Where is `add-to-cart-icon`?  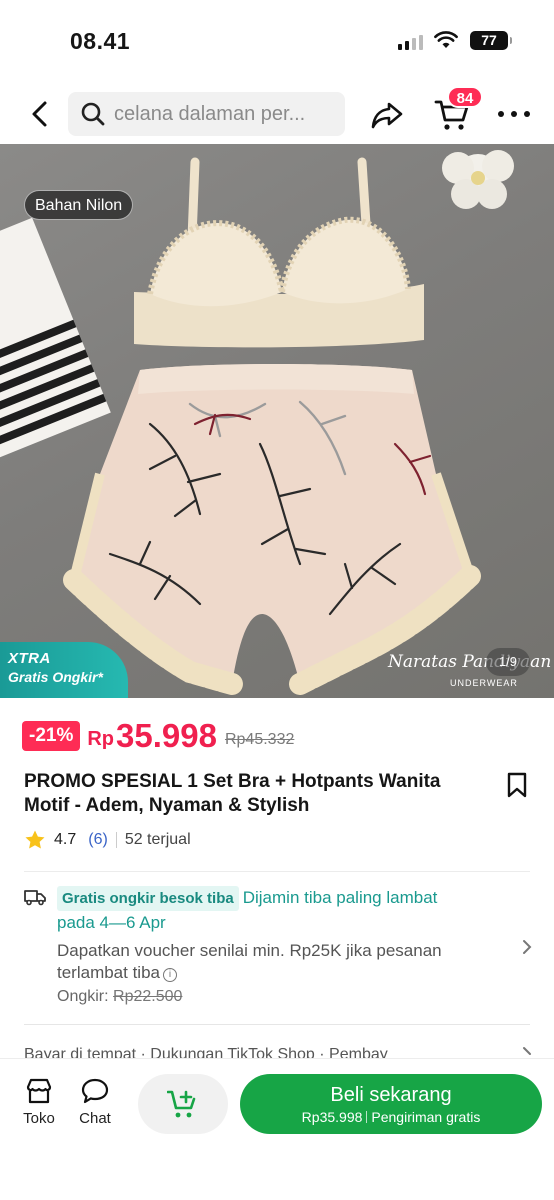
add-to-cart-icon is located at coordinates (181, 1104).